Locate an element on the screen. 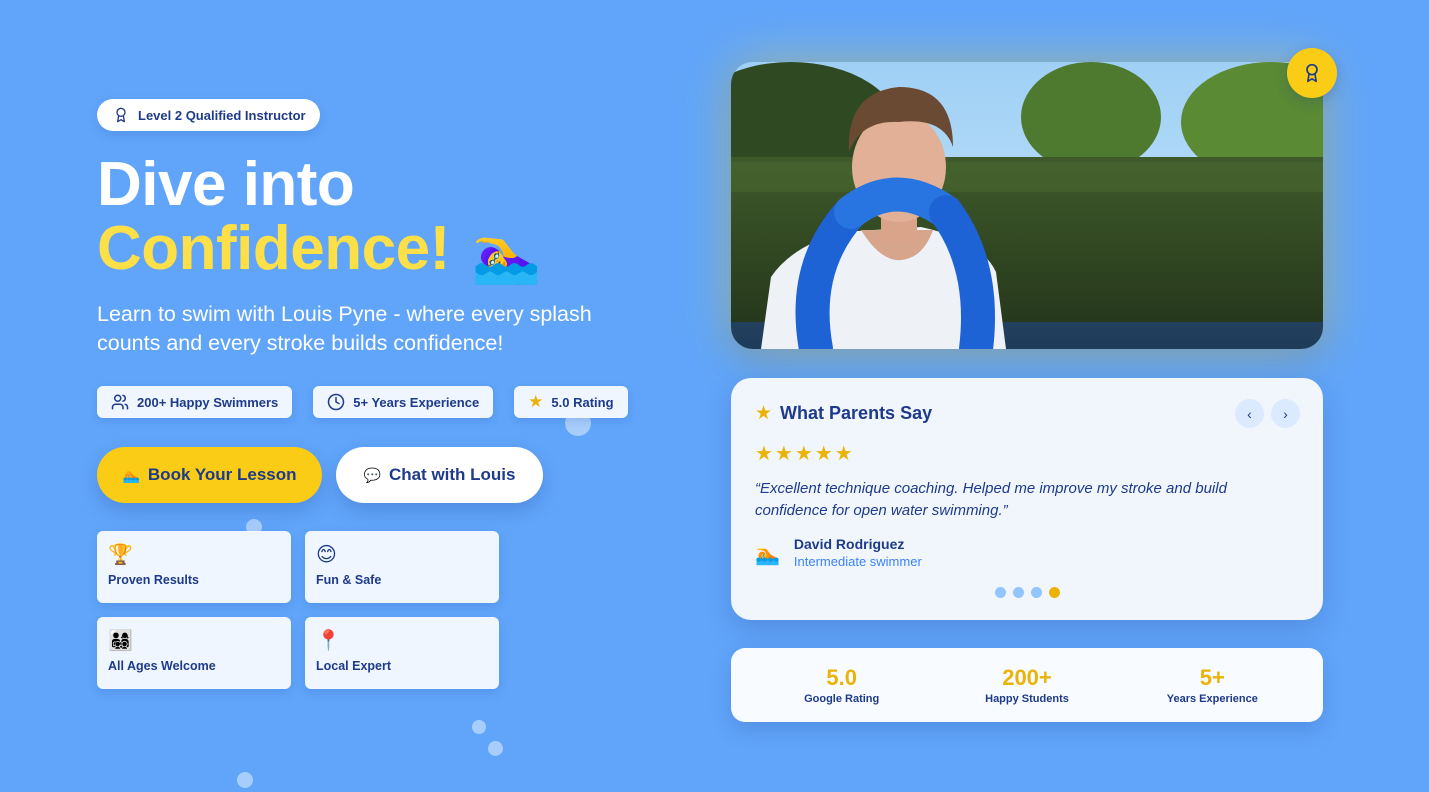  location-pin-icon: 📍 is located at coordinates (328, 641).